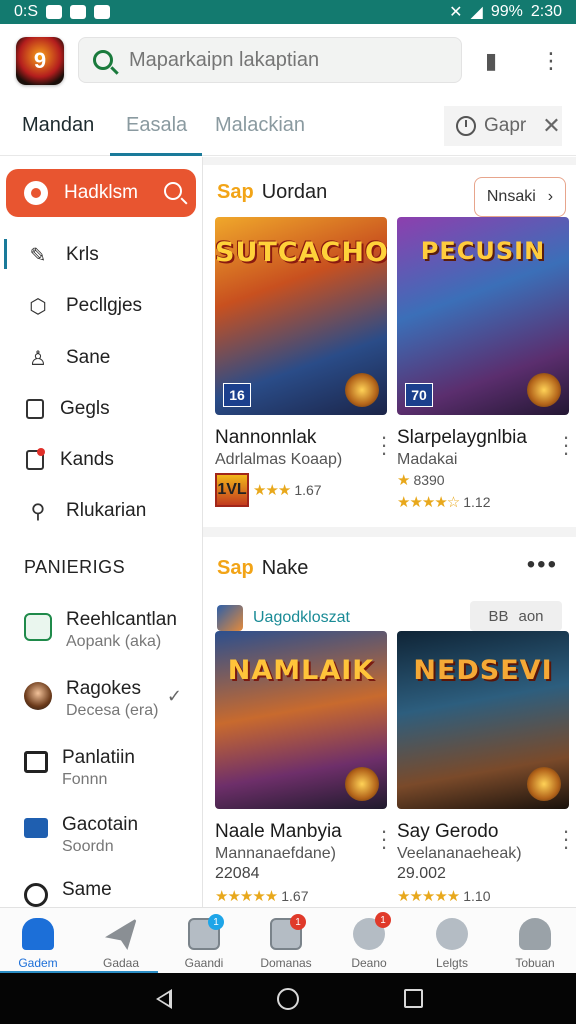  Describe the element at coordinates (100, 255) in the screenshot. I see `sidebar-item-krls: ✎ Krls` at that location.